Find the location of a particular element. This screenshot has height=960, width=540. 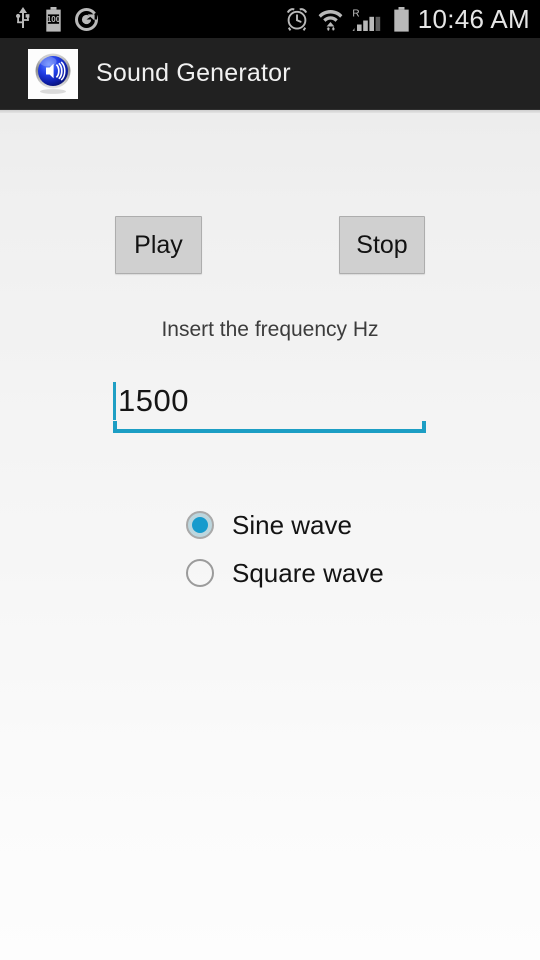

action-bar: Sound Generator is located at coordinates (270, 74).